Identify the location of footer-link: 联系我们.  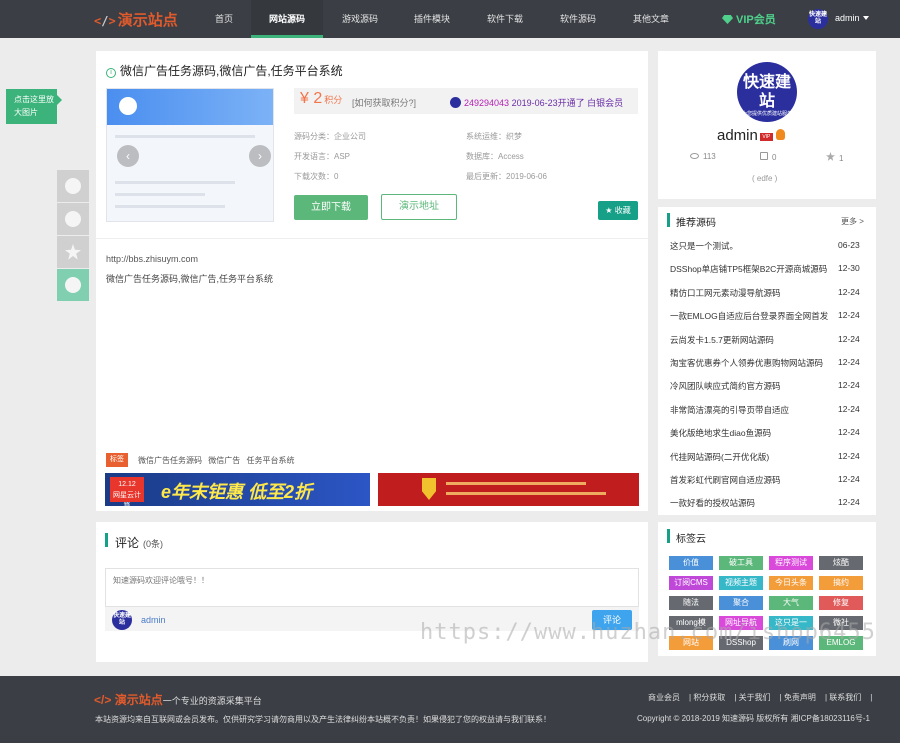
(845, 697).